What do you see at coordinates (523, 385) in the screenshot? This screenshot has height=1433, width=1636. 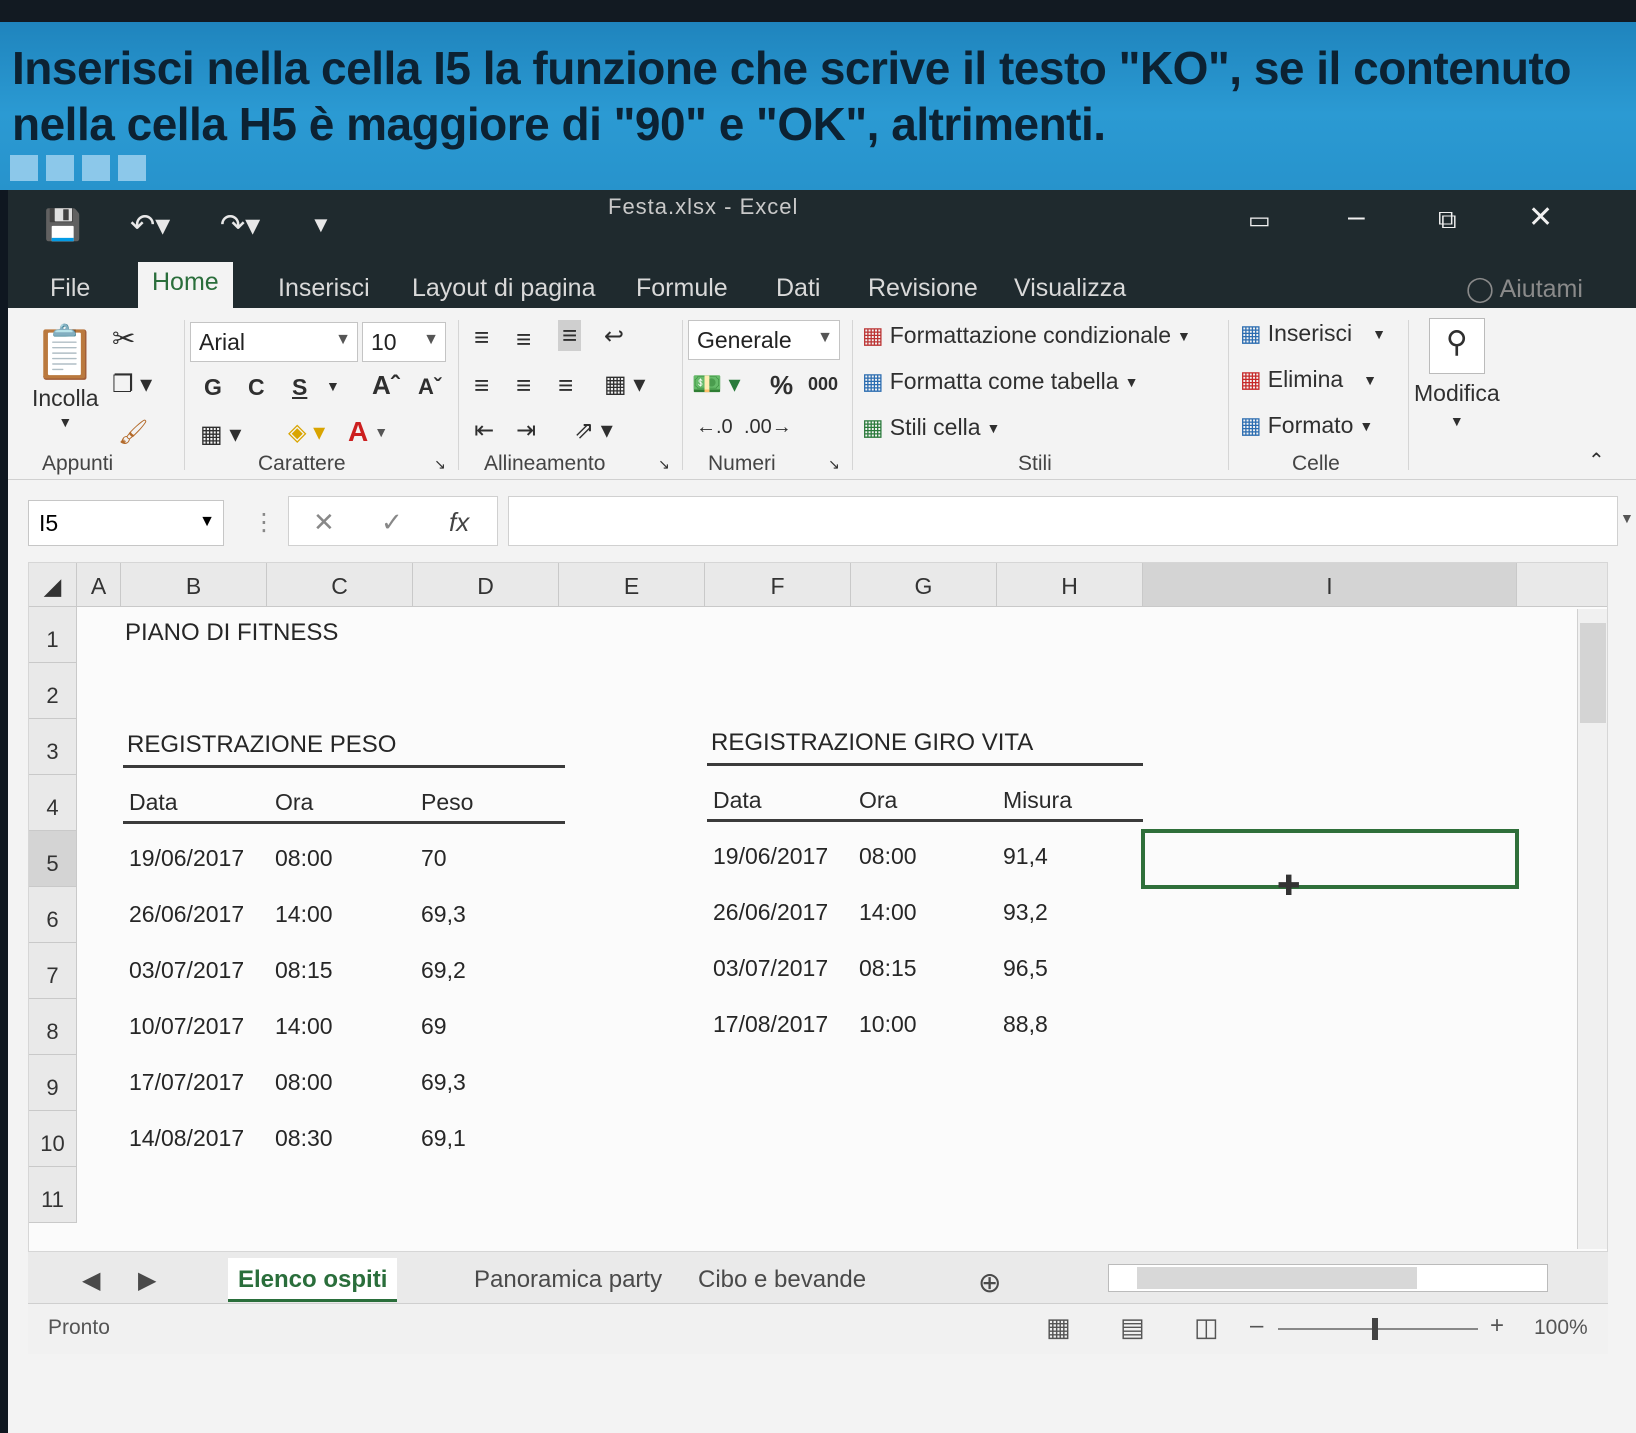 I see `align-center-icon: ≡` at bounding box center [523, 385].